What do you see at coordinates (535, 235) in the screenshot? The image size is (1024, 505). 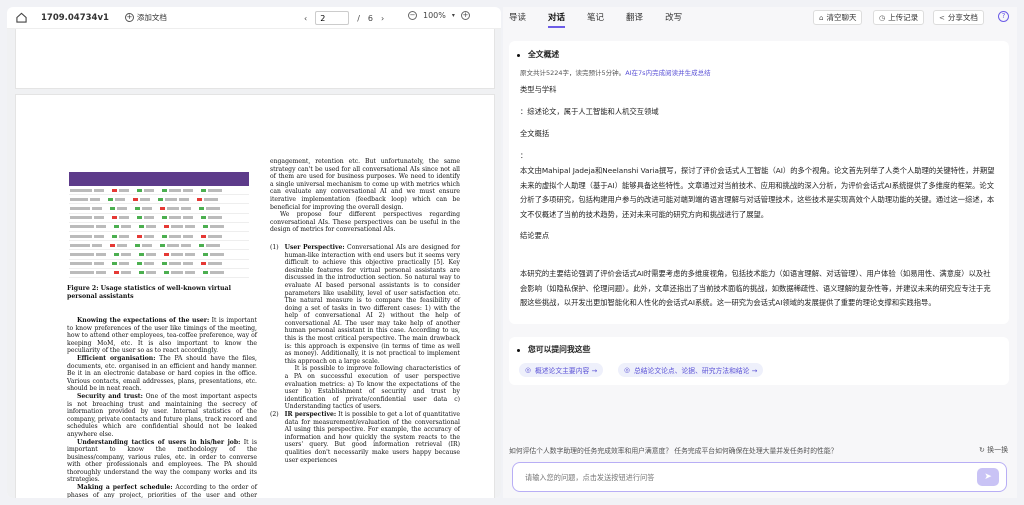 I see `conclusion-heading: 结论要点` at bounding box center [535, 235].